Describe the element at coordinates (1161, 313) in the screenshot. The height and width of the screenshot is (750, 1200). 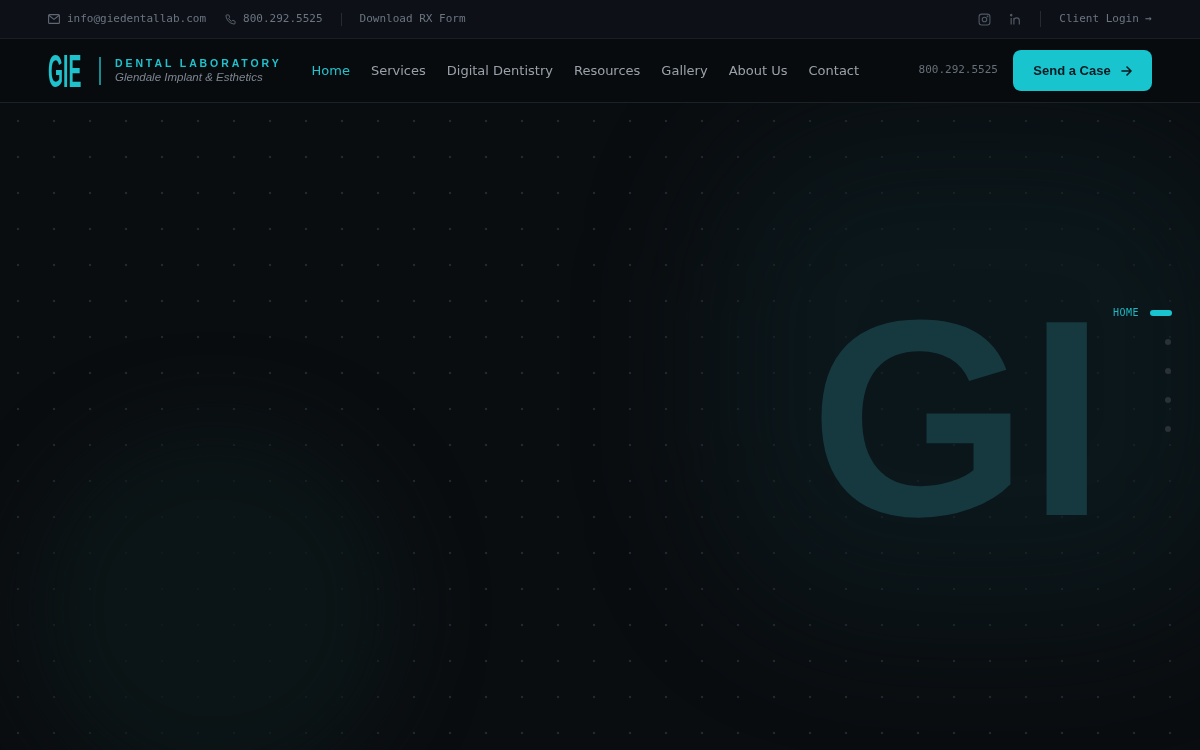
I see `section-nav-pill` at that location.